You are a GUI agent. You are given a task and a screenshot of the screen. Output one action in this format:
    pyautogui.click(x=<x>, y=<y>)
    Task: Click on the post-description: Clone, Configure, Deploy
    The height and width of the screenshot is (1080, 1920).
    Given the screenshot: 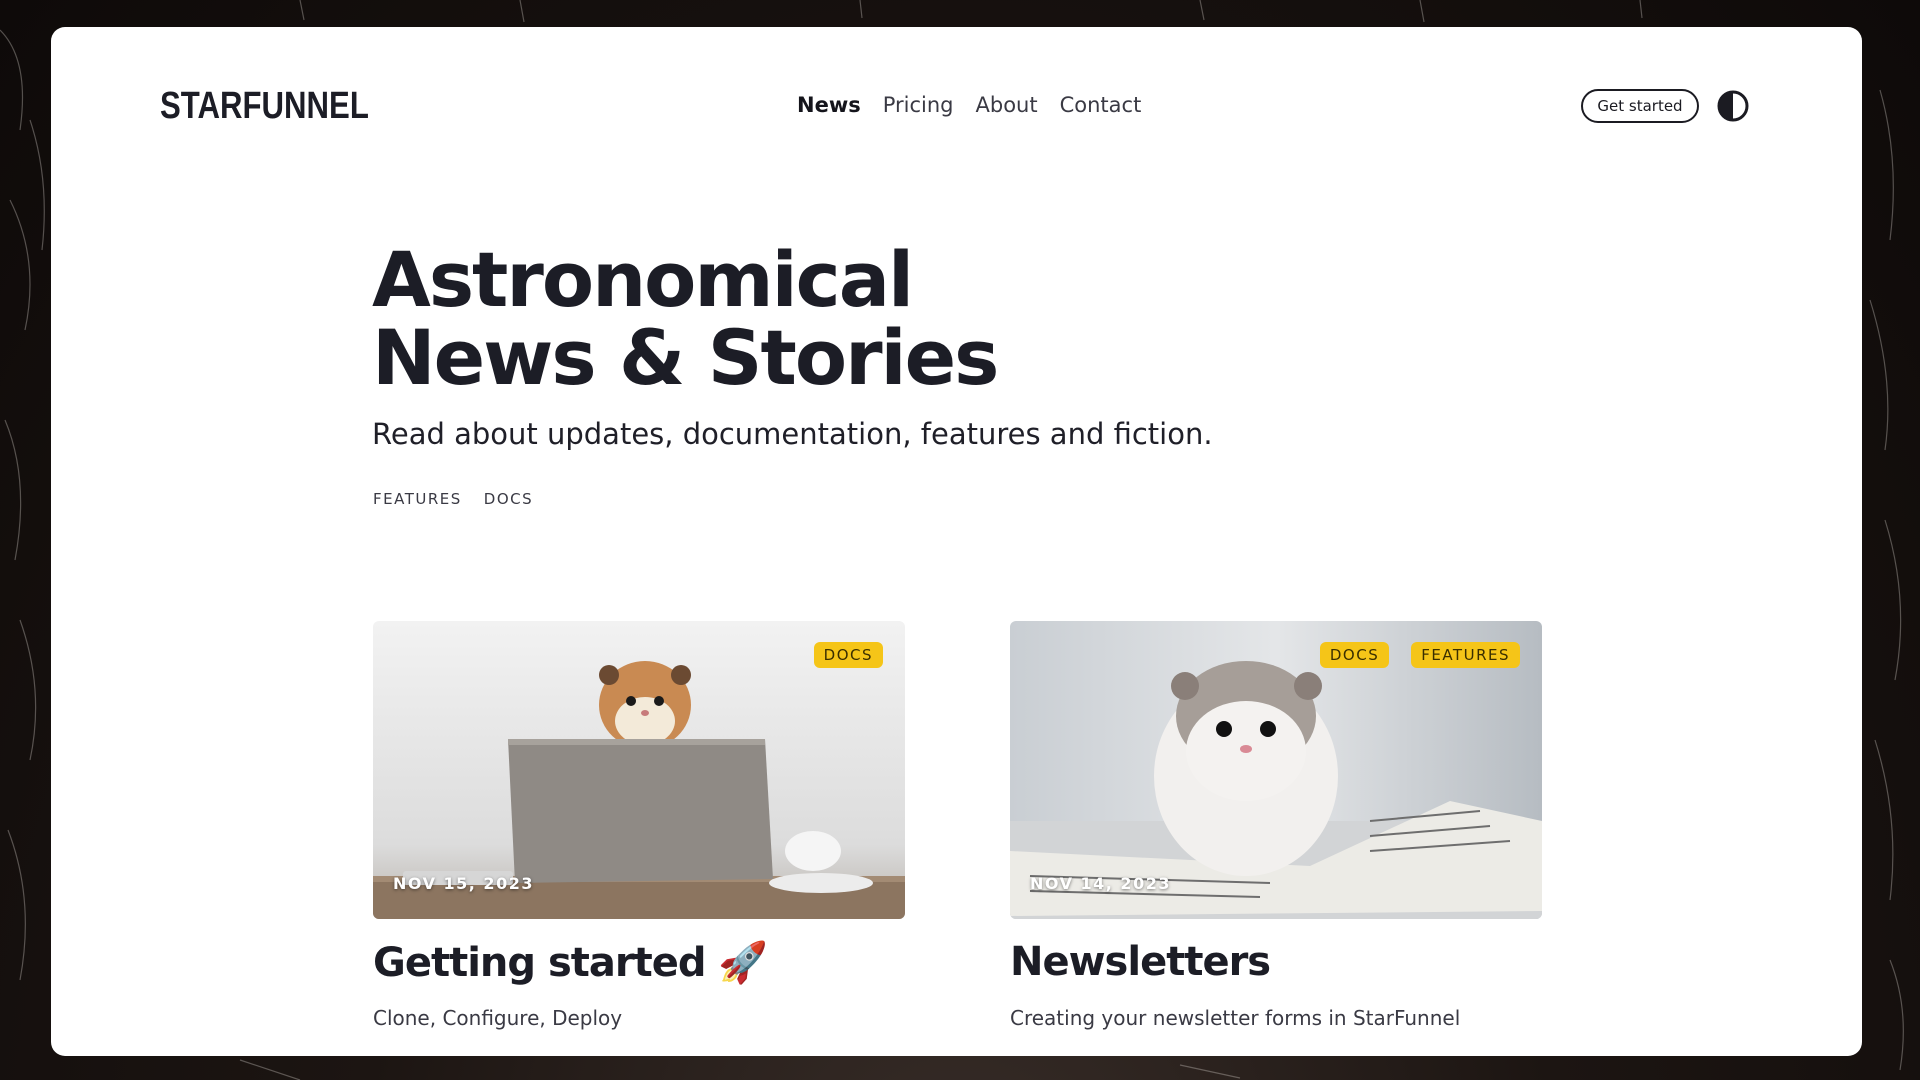 What is the action you would take?
    pyautogui.click(x=498, y=1018)
    